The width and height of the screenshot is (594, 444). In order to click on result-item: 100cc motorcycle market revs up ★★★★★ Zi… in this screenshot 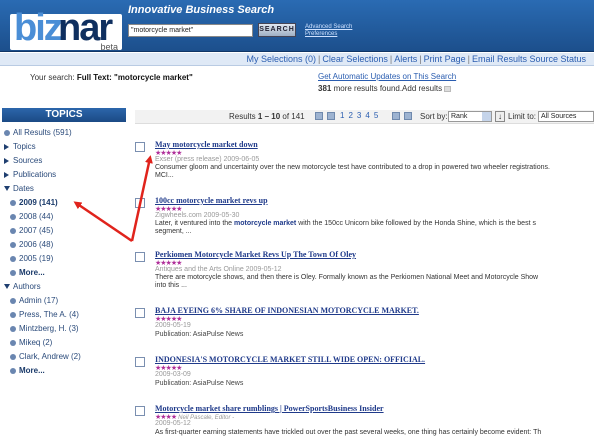, I will do `click(364, 219)`.